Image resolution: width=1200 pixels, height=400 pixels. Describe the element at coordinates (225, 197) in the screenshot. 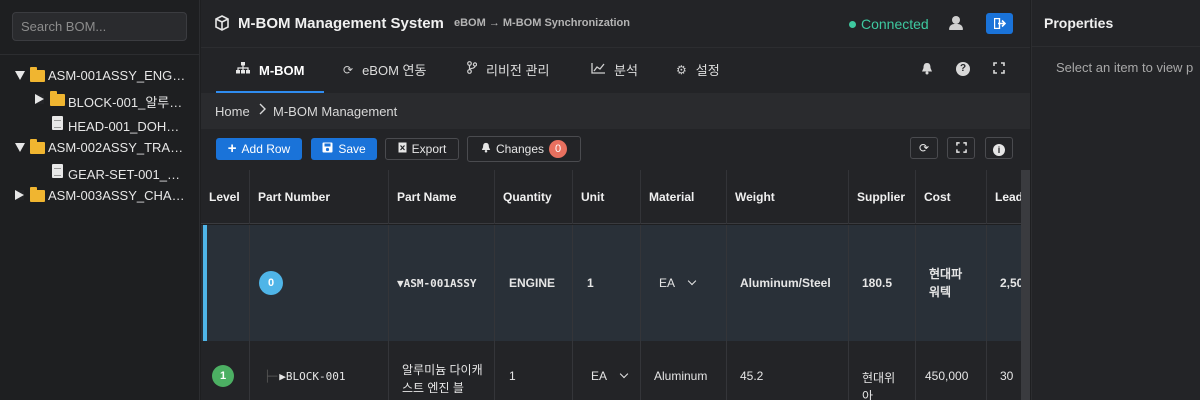

I see `column-header-level: Level` at that location.